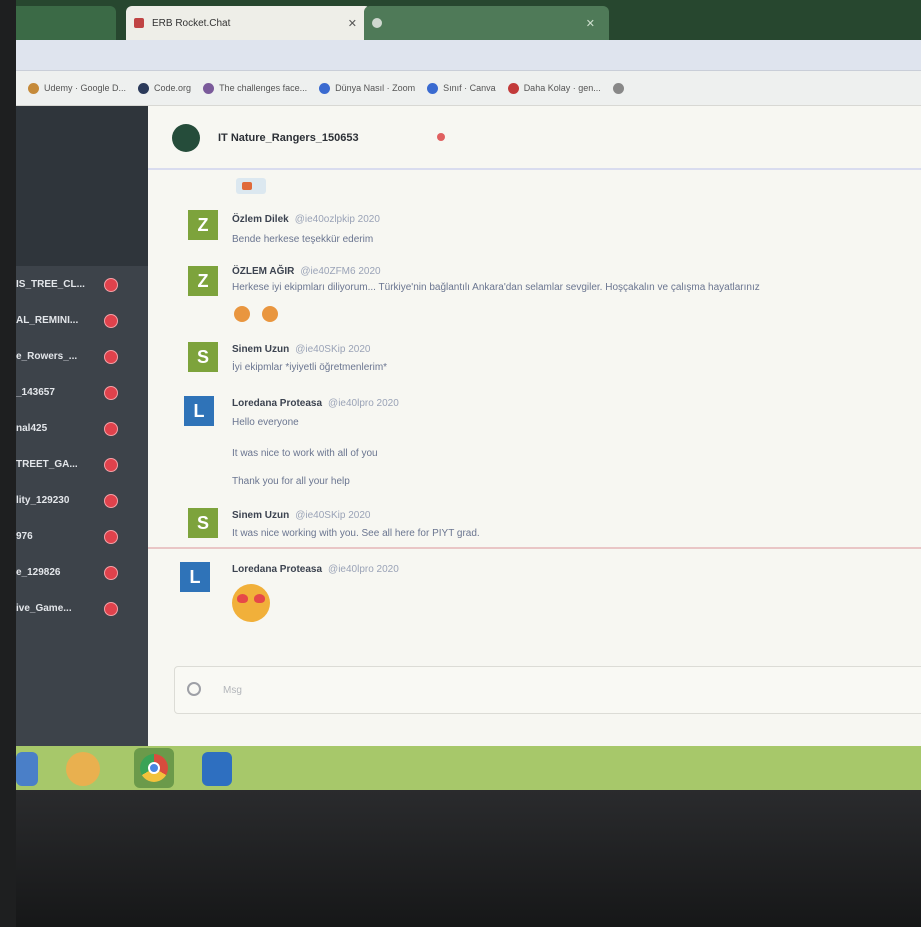 Image resolution: width=921 pixels, height=927 pixels. Describe the element at coordinates (66, 23) in the screenshot. I see `tab-previous` at that location.